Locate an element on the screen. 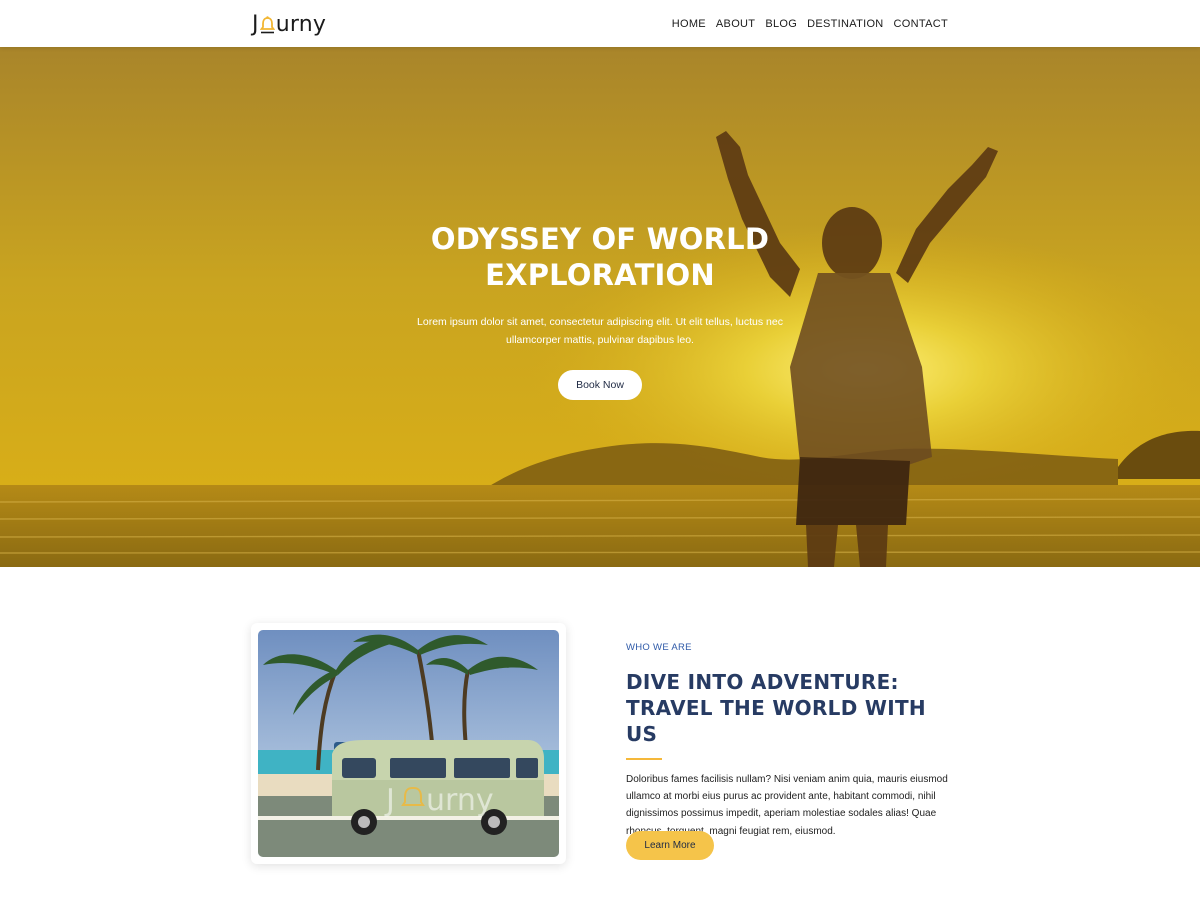 The image size is (1200, 900). photo-watermark-wordmark: urny is located at coordinates (460, 800).